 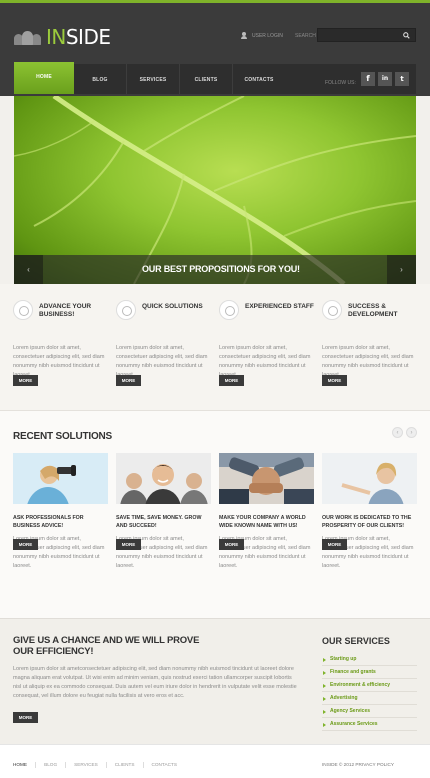 I want to click on feature-title: SUCCESS & DEVELOPMENT, so click(x=373, y=310).